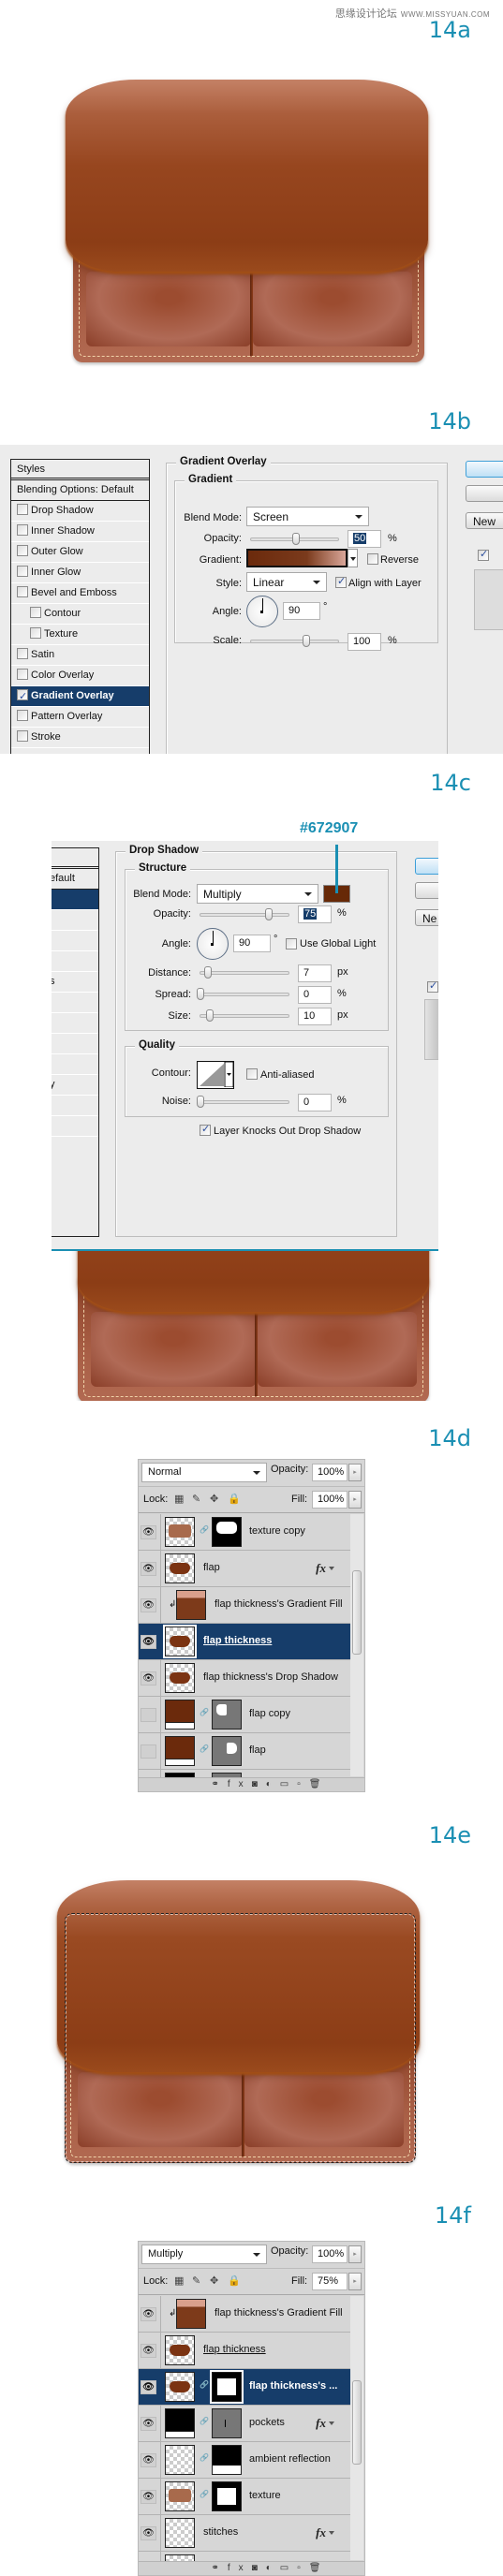 The width and height of the screenshot is (503, 2576). What do you see at coordinates (330, 1500) in the screenshot?
I see `fill-input: 100%` at bounding box center [330, 1500].